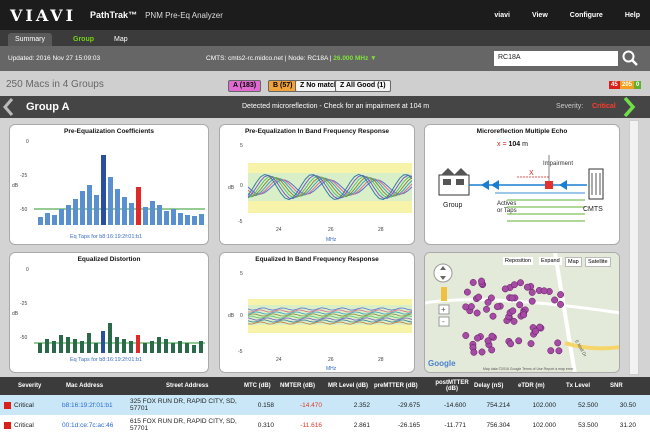 This screenshot has height=435, width=650. Describe the element at coordinates (54, 58) in the screenshot. I see `updated-timestamp: Updated: 2016 Nov 27 15:09:03` at that location.